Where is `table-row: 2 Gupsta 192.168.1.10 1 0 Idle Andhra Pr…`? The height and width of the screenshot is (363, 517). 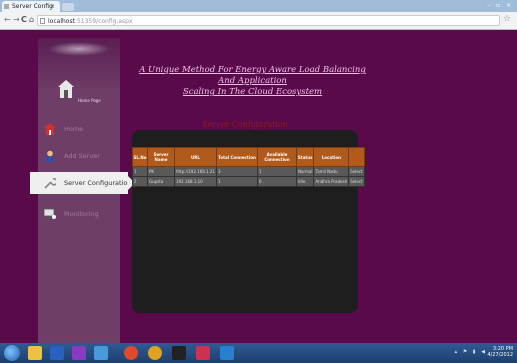
table-row: 2 Gupsta 192.168.1.10 1 0 Idle Andhra Pr… is located at coordinates (248, 181).